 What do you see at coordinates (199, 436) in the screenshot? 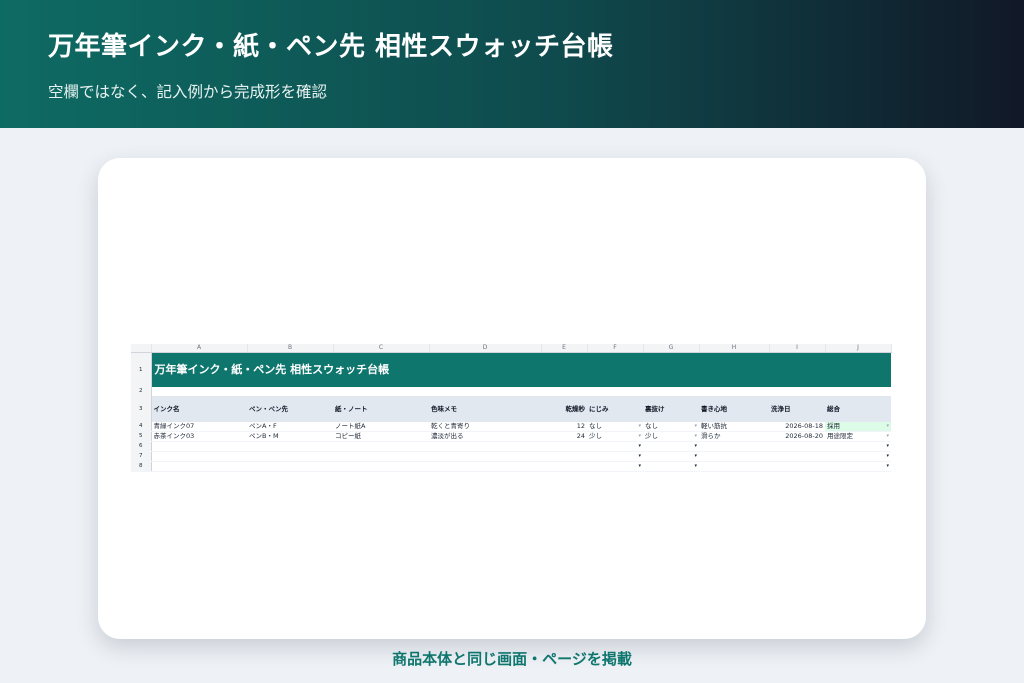
I see `cell-ink-name: 赤茶インク03` at bounding box center [199, 436].